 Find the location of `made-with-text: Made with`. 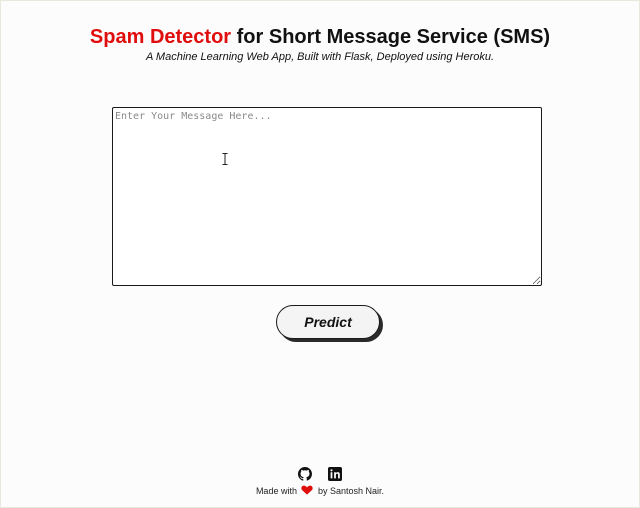

made-with-text: Made with is located at coordinates (276, 491).